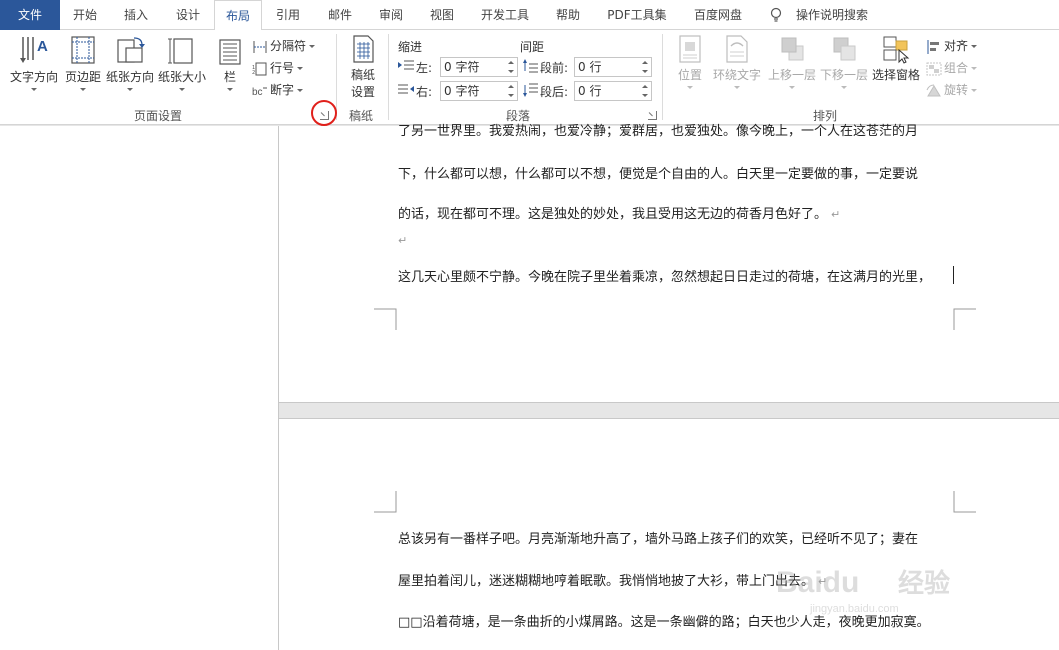  What do you see at coordinates (278, 68) in the screenshot?
I see `line-numbers-button: 1 2 行号` at bounding box center [278, 68].